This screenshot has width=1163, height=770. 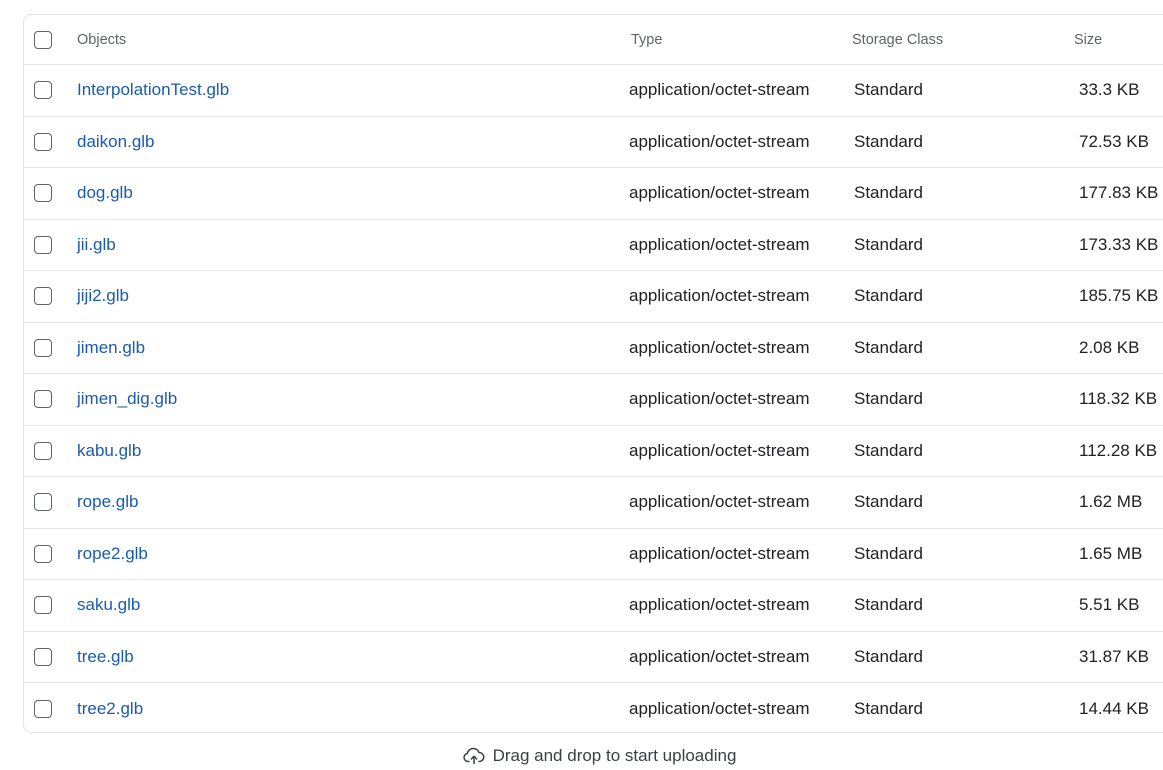 I want to click on object-size: 118.32 KB, so click(x=1118, y=399).